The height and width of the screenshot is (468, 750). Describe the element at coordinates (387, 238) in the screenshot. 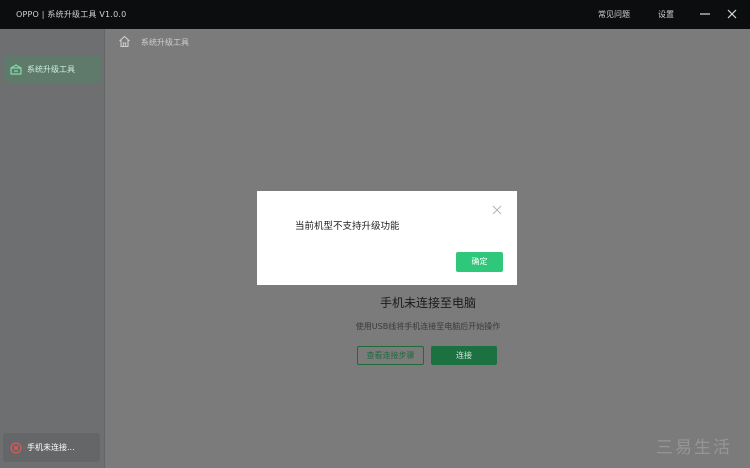

I see `alert-dialog: 当前机型不支持升级功能 确定` at that location.